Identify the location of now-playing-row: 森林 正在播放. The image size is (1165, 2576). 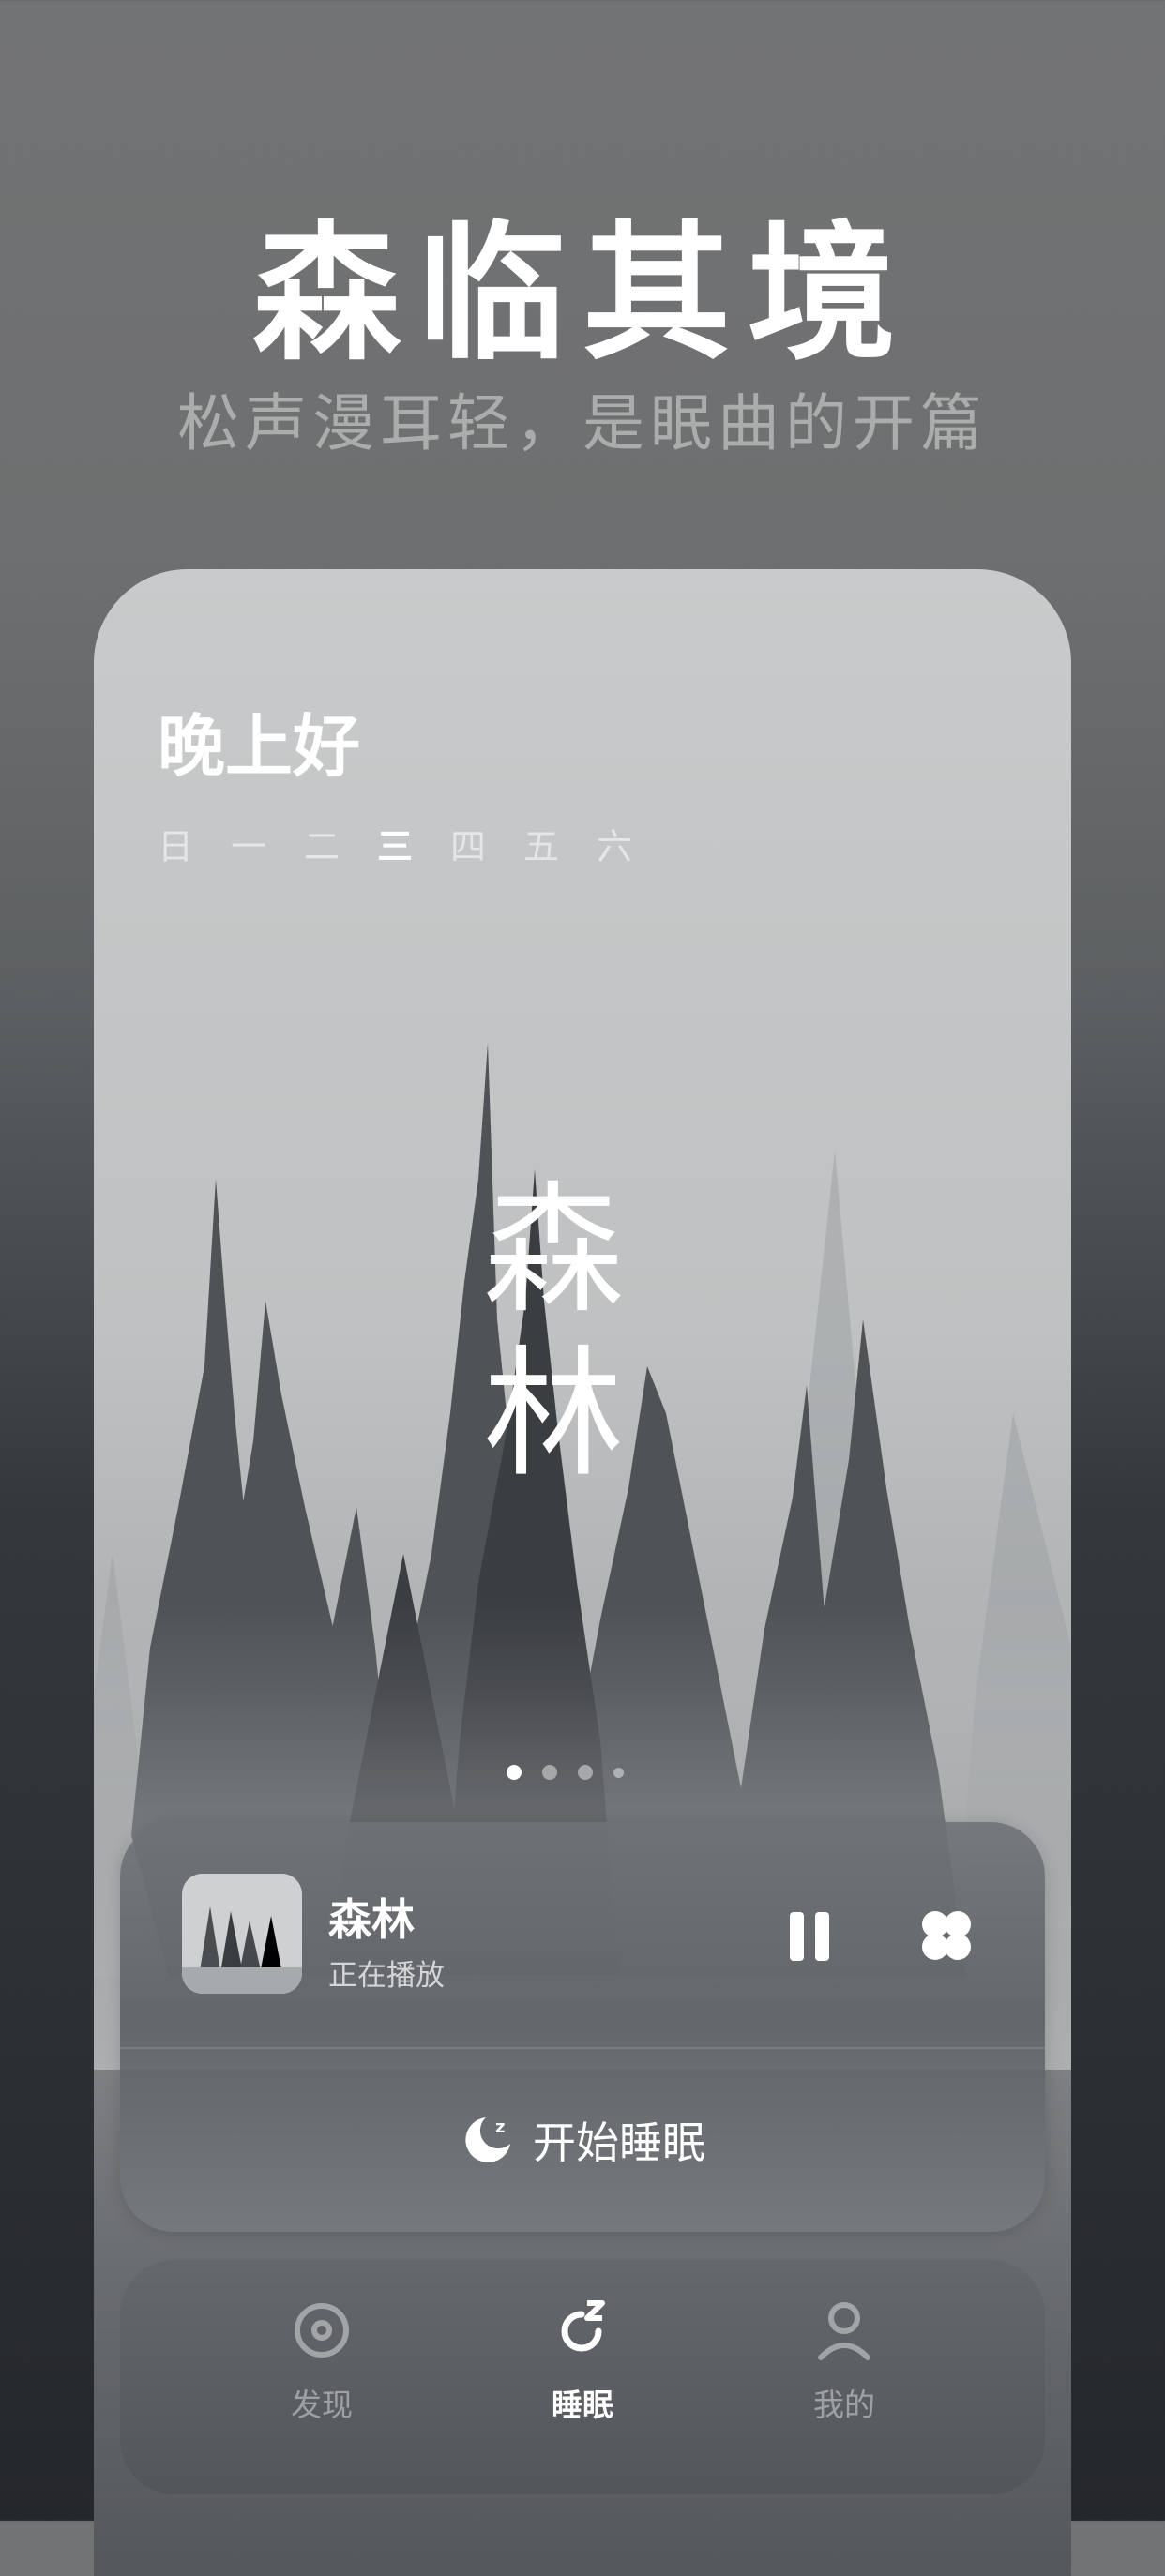
(582, 1935).